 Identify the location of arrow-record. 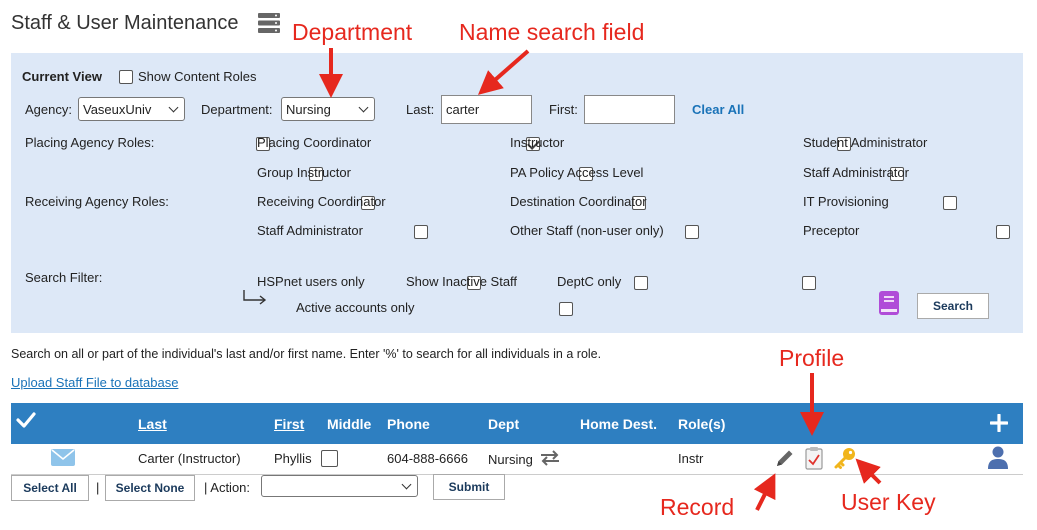
(764, 492).